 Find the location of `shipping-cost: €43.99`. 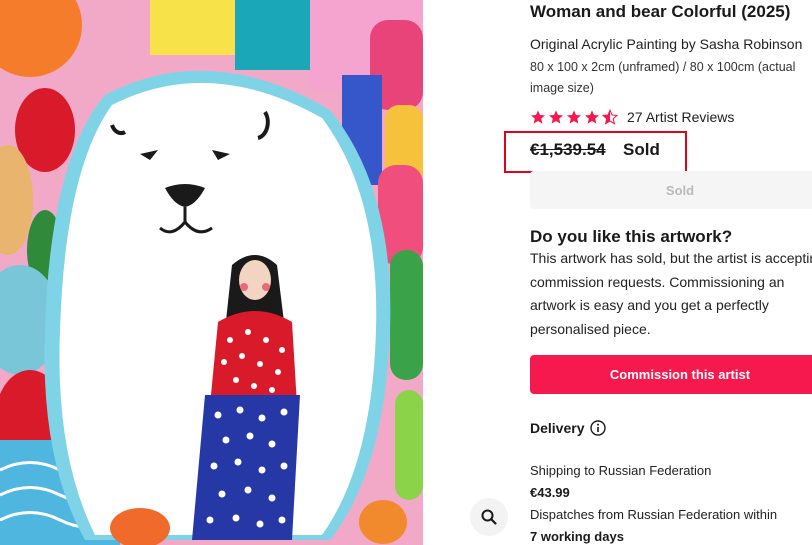

shipping-cost: €43.99 is located at coordinates (550, 492).